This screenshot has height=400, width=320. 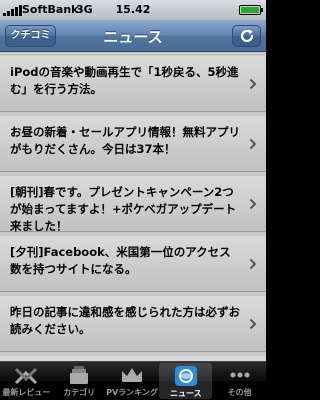 I want to click on crown-icon, so click(x=131, y=375).